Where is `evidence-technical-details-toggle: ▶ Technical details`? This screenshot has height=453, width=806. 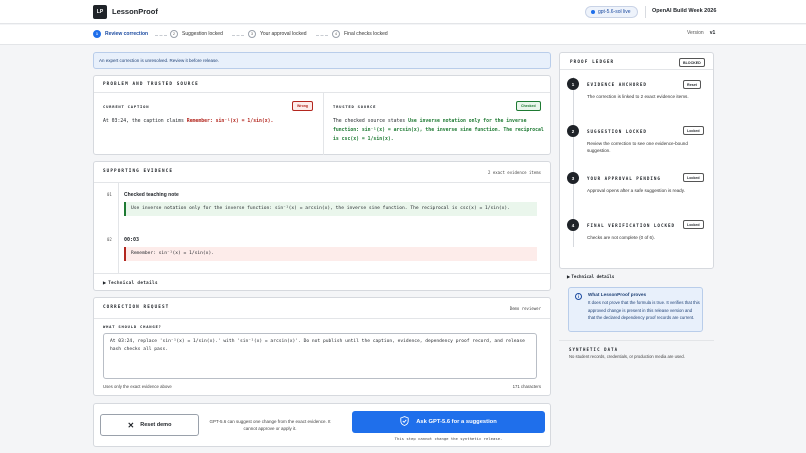
evidence-technical-details-toggle: ▶ Technical details is located at coordinates (130, 282).